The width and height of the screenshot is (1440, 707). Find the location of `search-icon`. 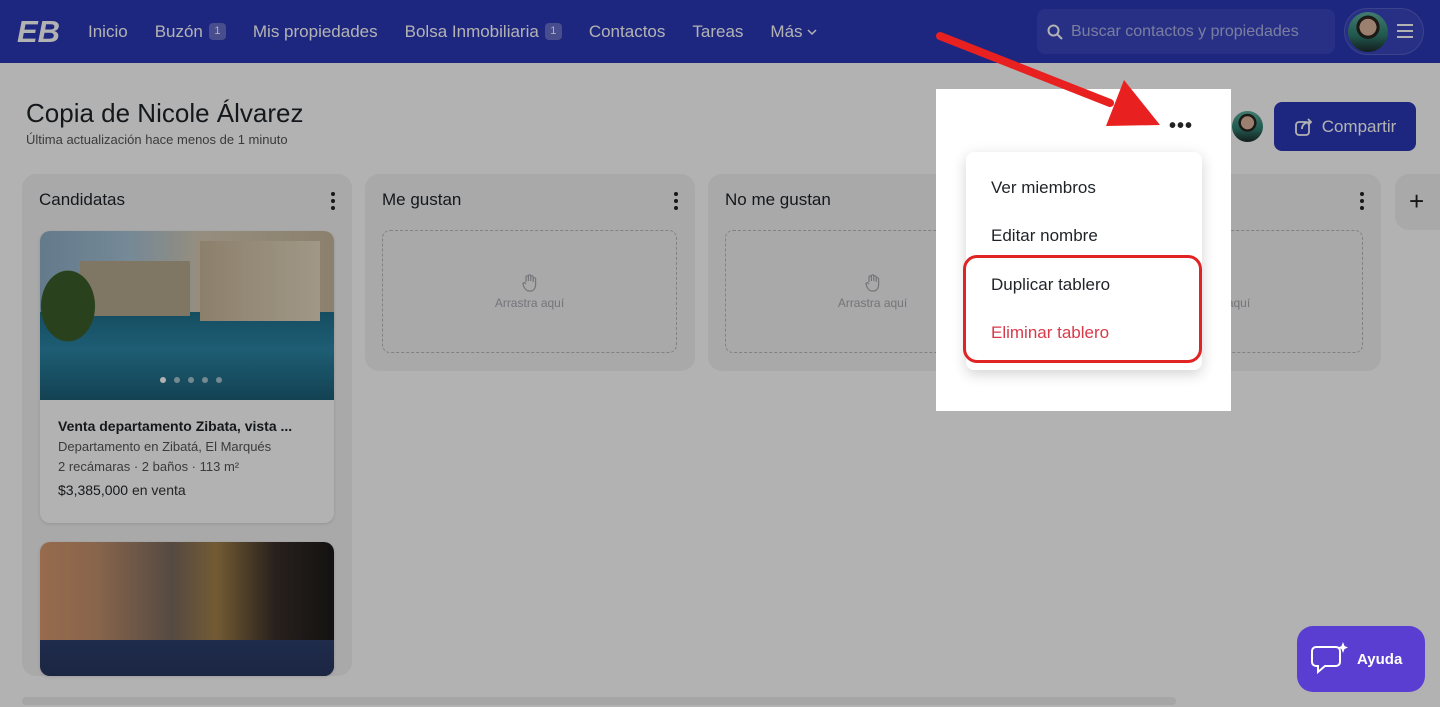

search-icon is located at coordinates (1055, 32).